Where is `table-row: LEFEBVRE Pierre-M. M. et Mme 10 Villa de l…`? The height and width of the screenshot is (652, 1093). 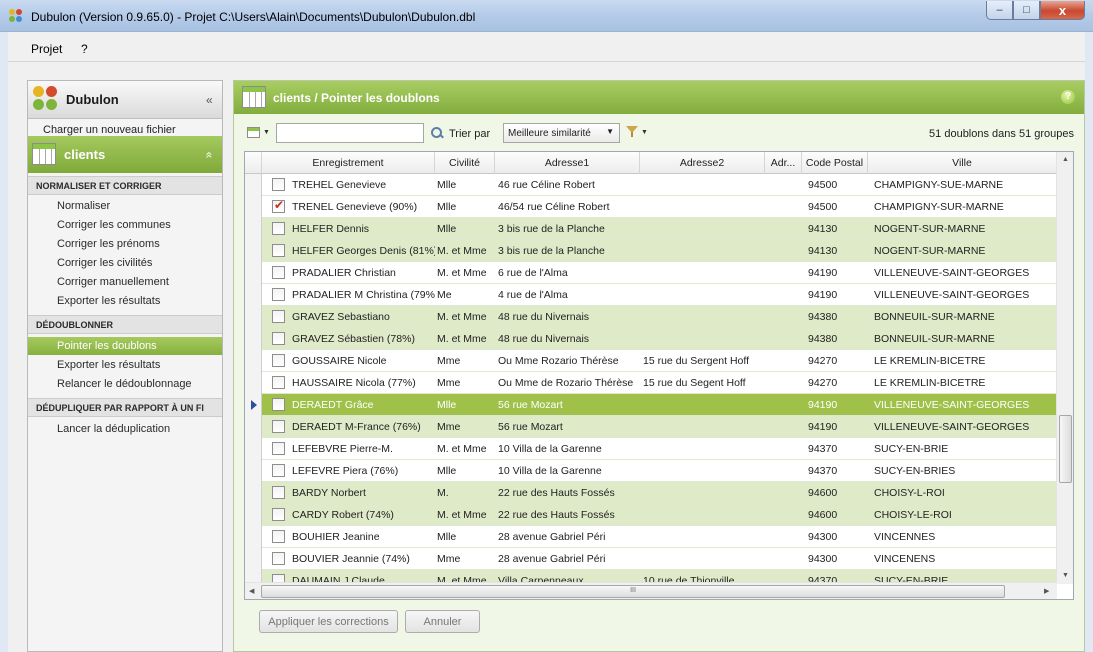
table-row: LEFEBVRE Pierre-M. M. et Mme 10 Villa de l… is located at coordinates (651, 449).